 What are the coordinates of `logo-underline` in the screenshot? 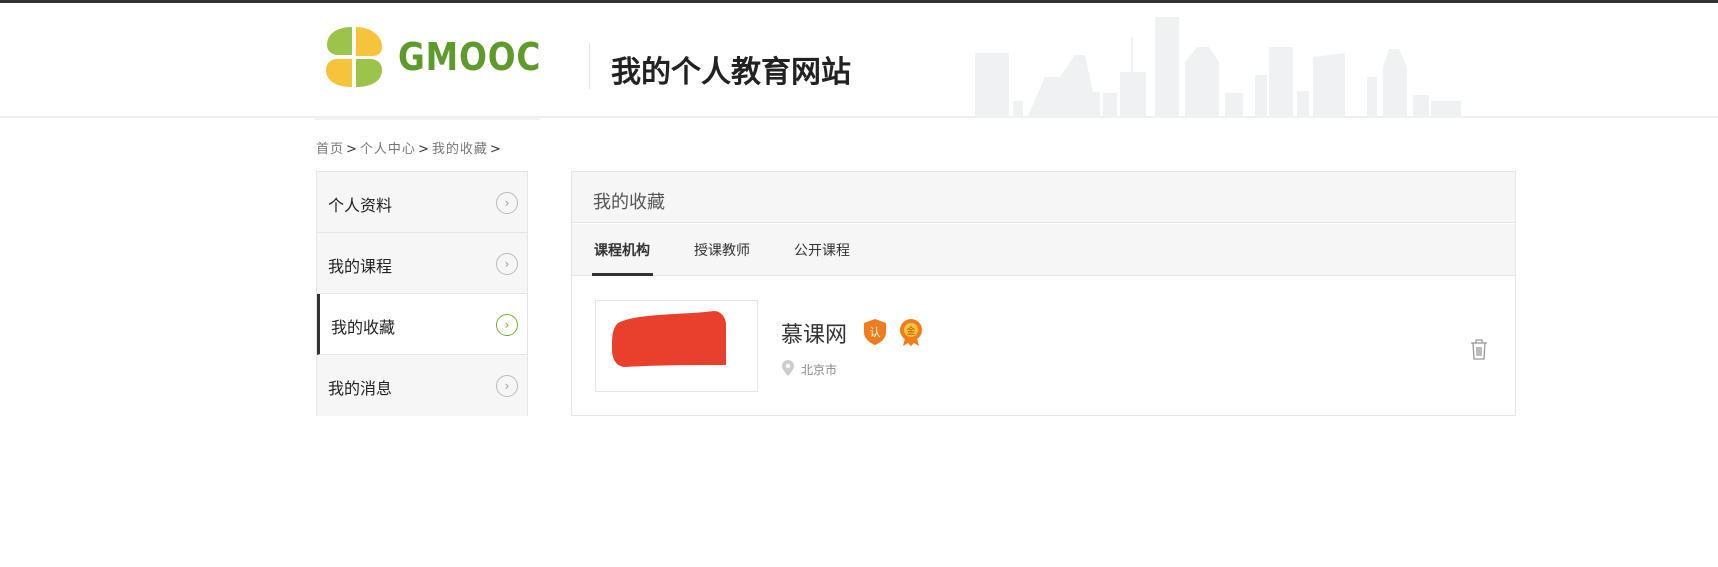 It's located at (427, 118).